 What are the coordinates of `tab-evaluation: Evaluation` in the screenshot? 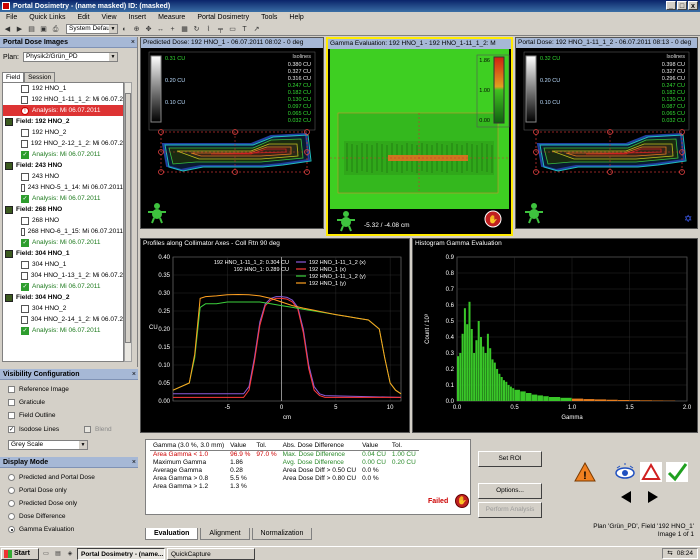 It's located at (172, 534).